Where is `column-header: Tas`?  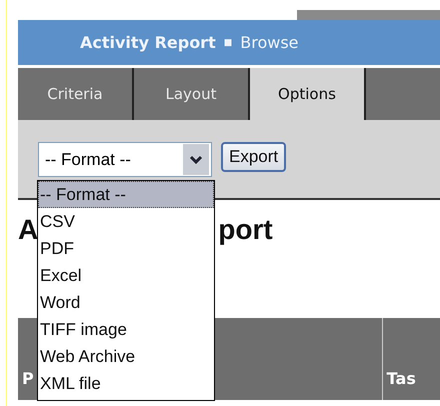 column-header: Tas is located at coordinates (401, 378).